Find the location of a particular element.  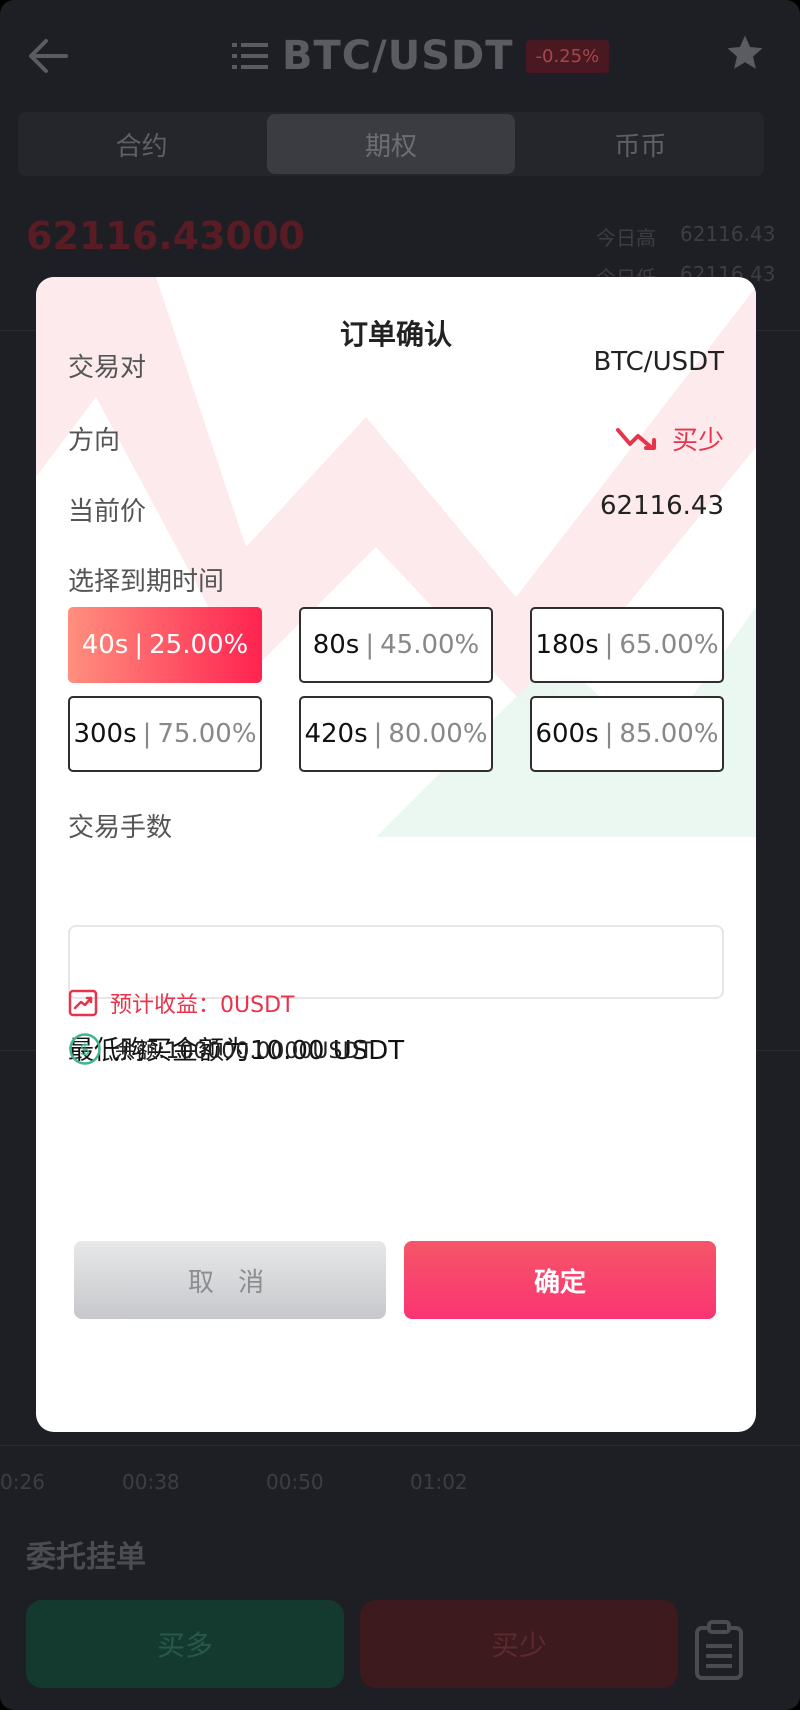

option-time: 300s is located at coordinates (105, 734).